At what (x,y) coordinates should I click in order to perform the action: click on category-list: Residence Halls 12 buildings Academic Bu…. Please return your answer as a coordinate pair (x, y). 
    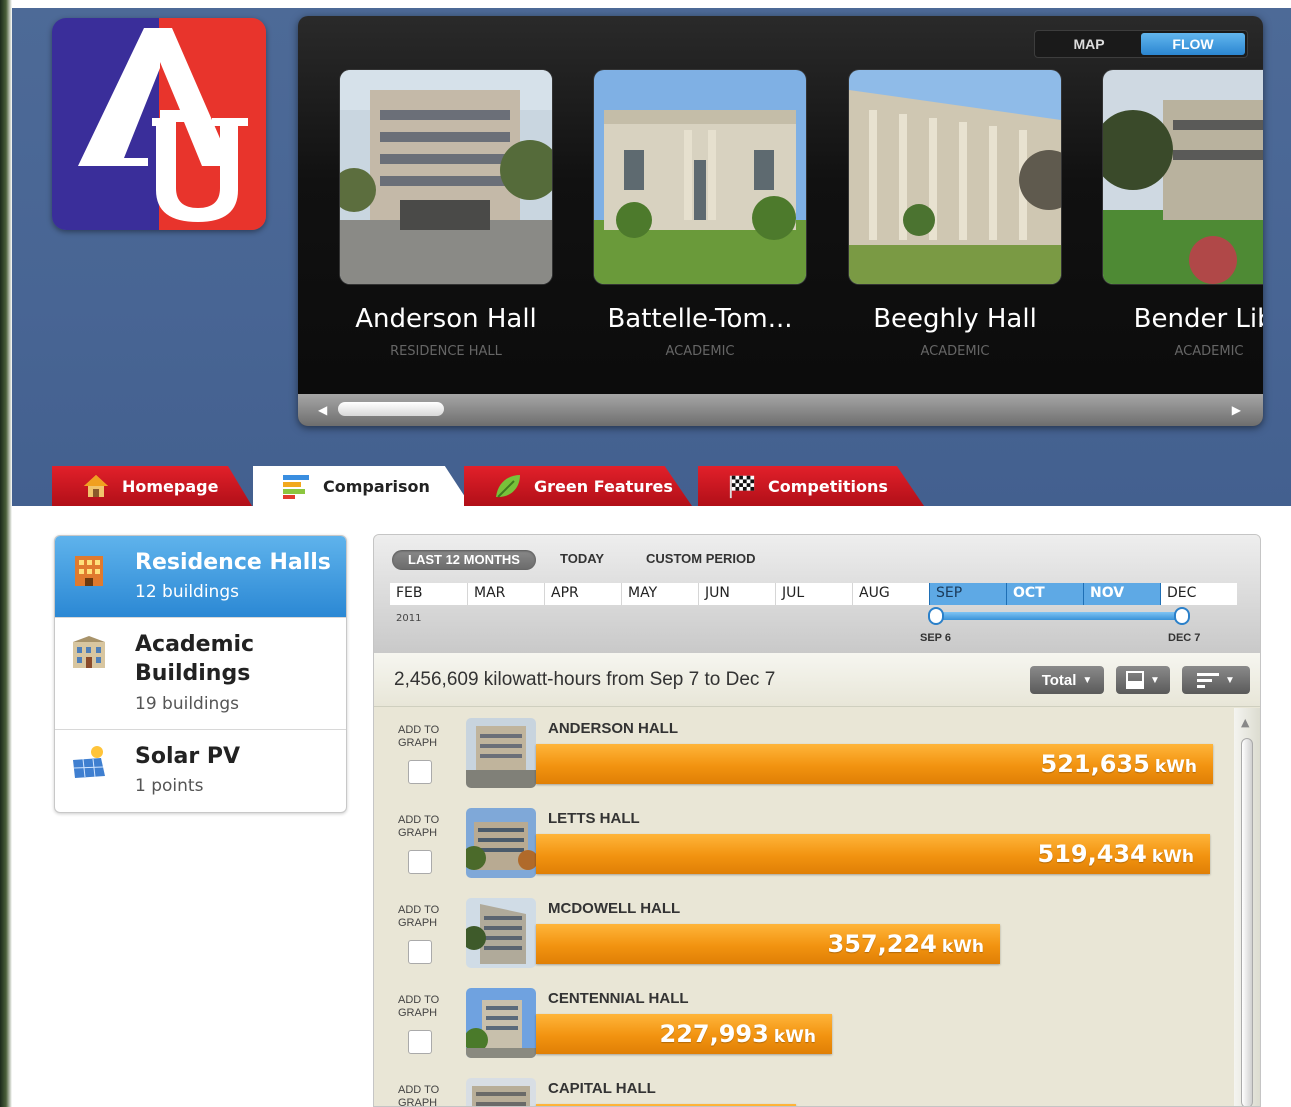
    Looking at the image, I should click on (200, 674).